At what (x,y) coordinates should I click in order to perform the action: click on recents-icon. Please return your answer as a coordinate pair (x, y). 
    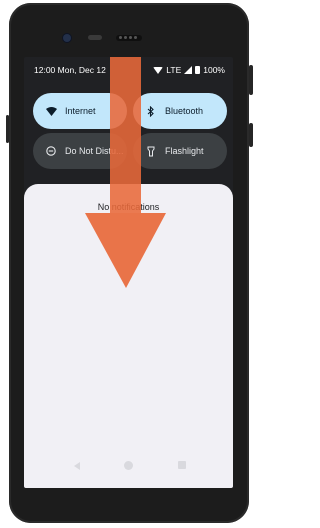
    Looking at the image, I should click on (182, 465).